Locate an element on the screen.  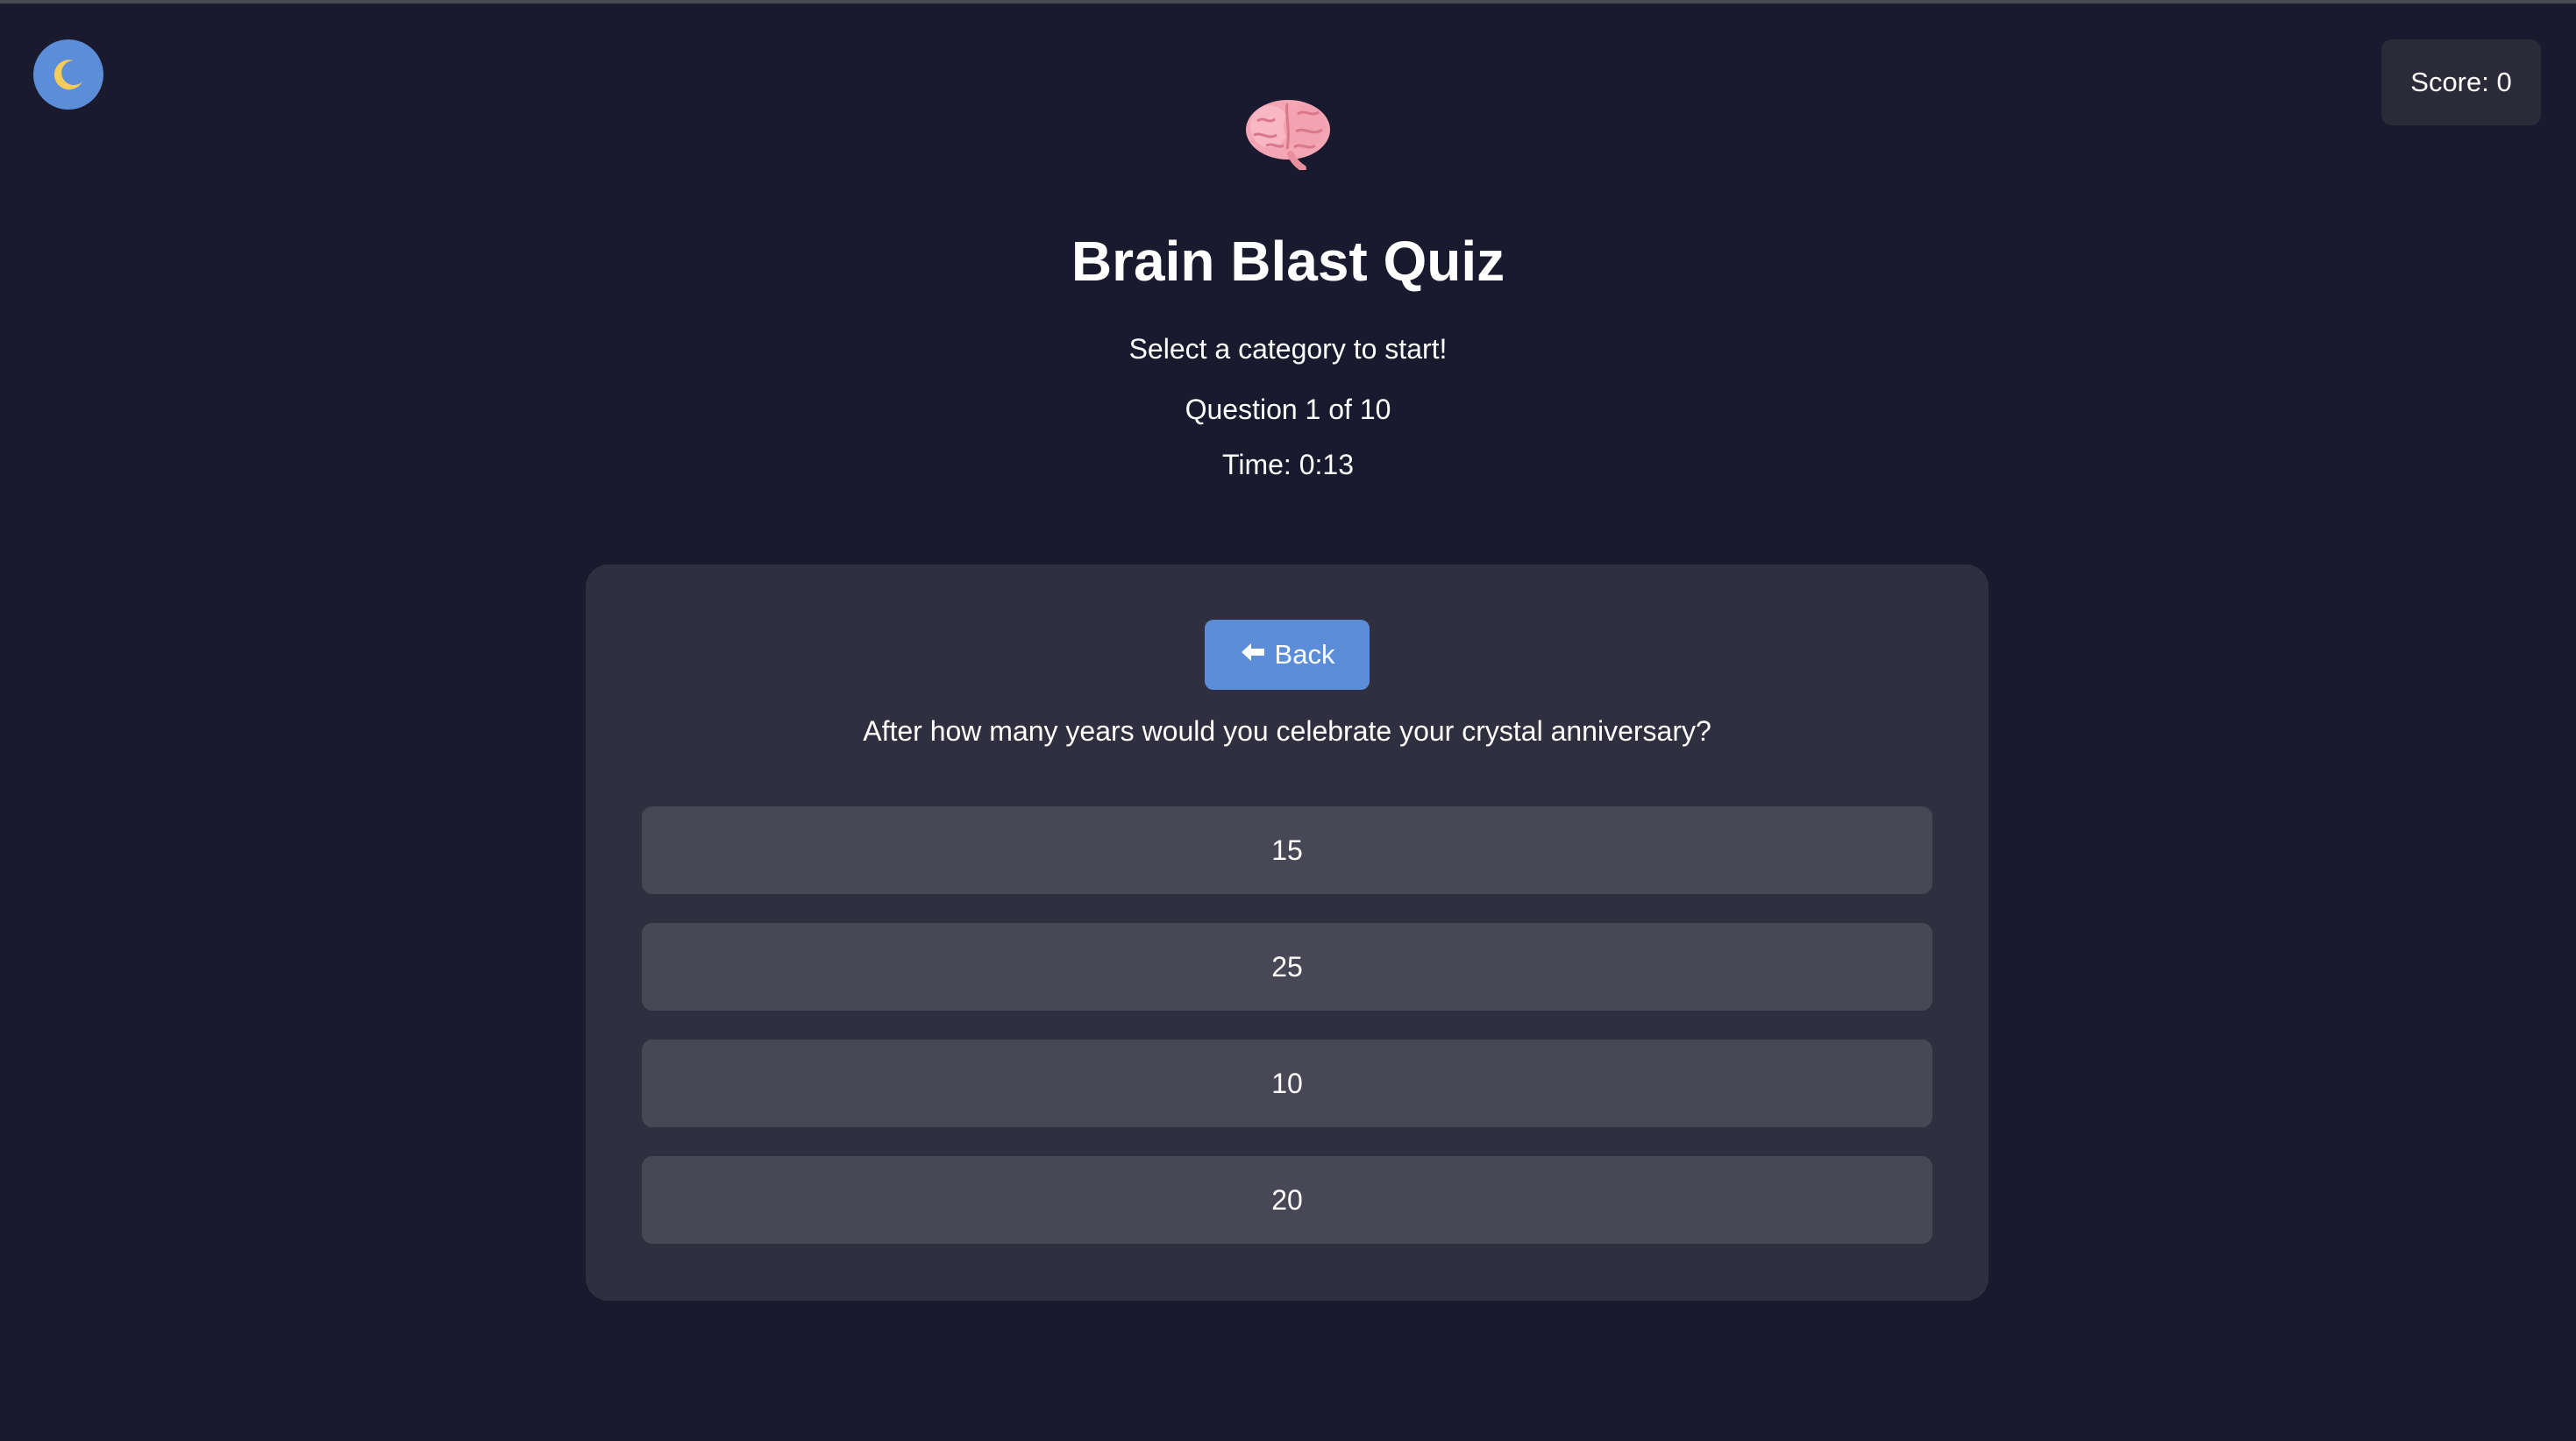
answer-option: 20 is located at coordinates (1287, 1200).